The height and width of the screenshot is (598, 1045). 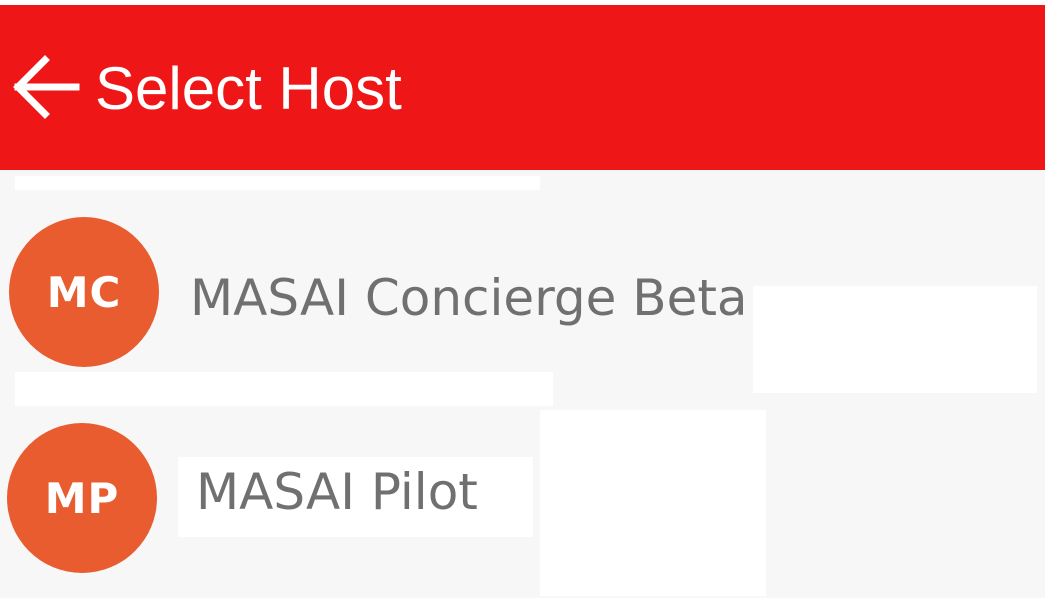 What do you see at coordinates (284, 389) in the screenshot?
I see `white-patch` at bounding box center [284, 389].